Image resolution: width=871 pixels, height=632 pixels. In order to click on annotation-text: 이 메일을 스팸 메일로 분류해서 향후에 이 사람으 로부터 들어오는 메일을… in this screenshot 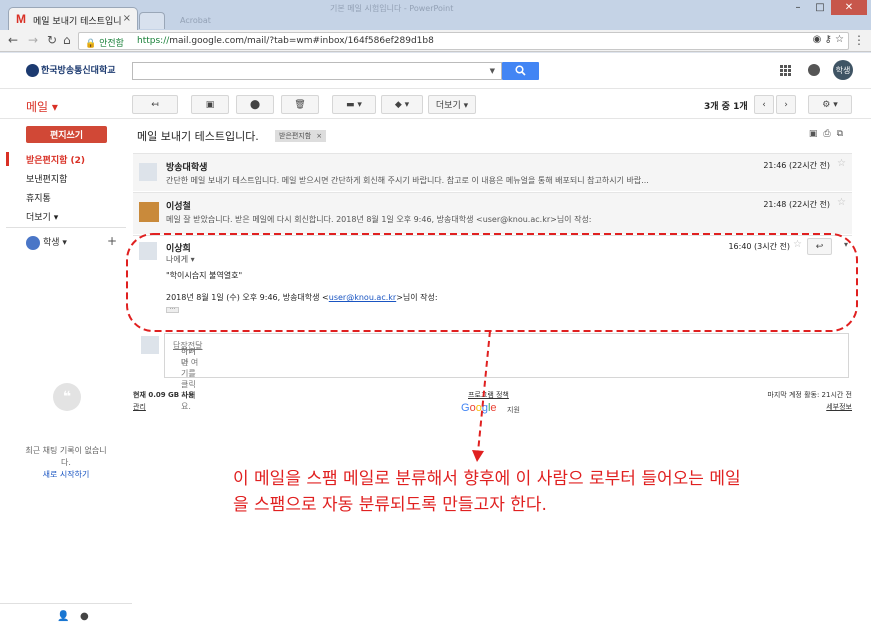, I will do `click(487, 492)`.